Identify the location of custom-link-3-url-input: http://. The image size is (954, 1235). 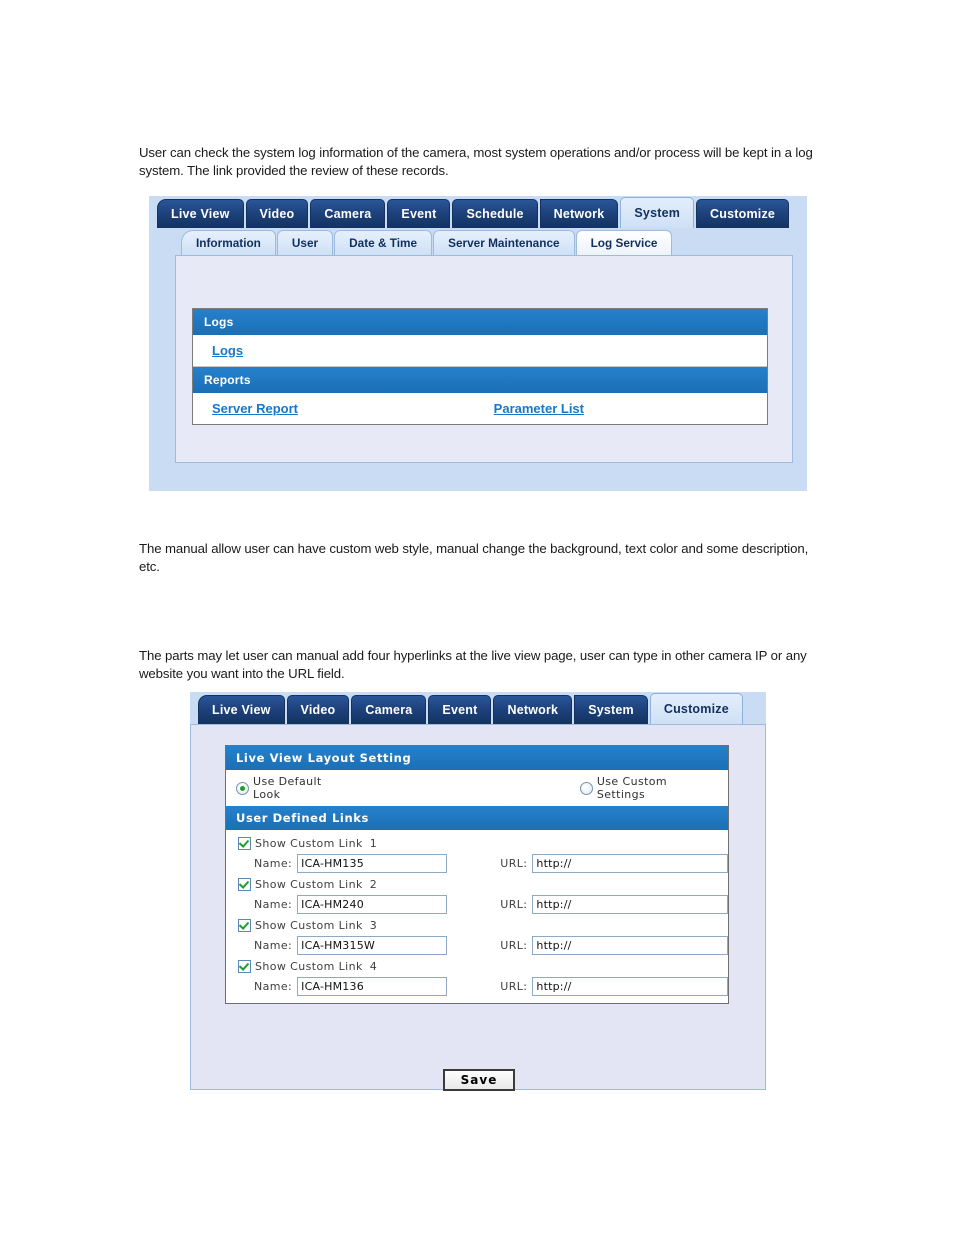
(630, 945).